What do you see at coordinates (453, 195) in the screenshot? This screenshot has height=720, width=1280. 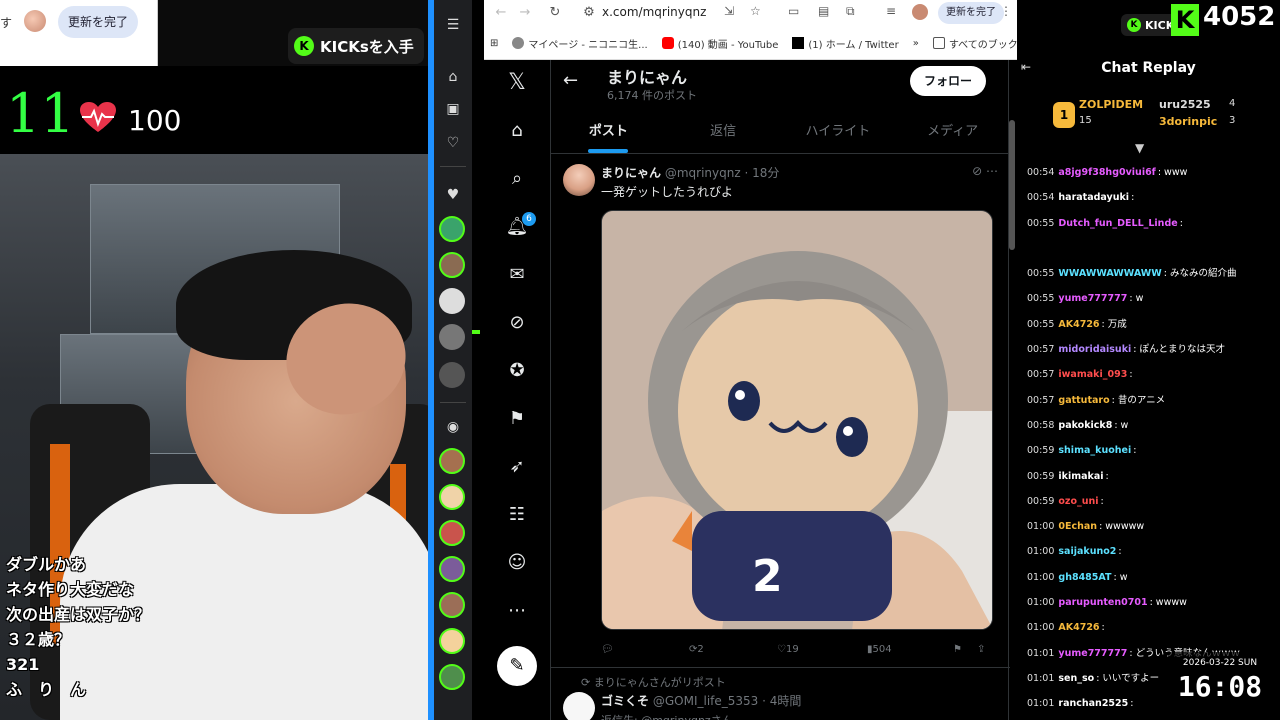 I see `heart-filled-icon: ♥` at bounding box center [453, 195].